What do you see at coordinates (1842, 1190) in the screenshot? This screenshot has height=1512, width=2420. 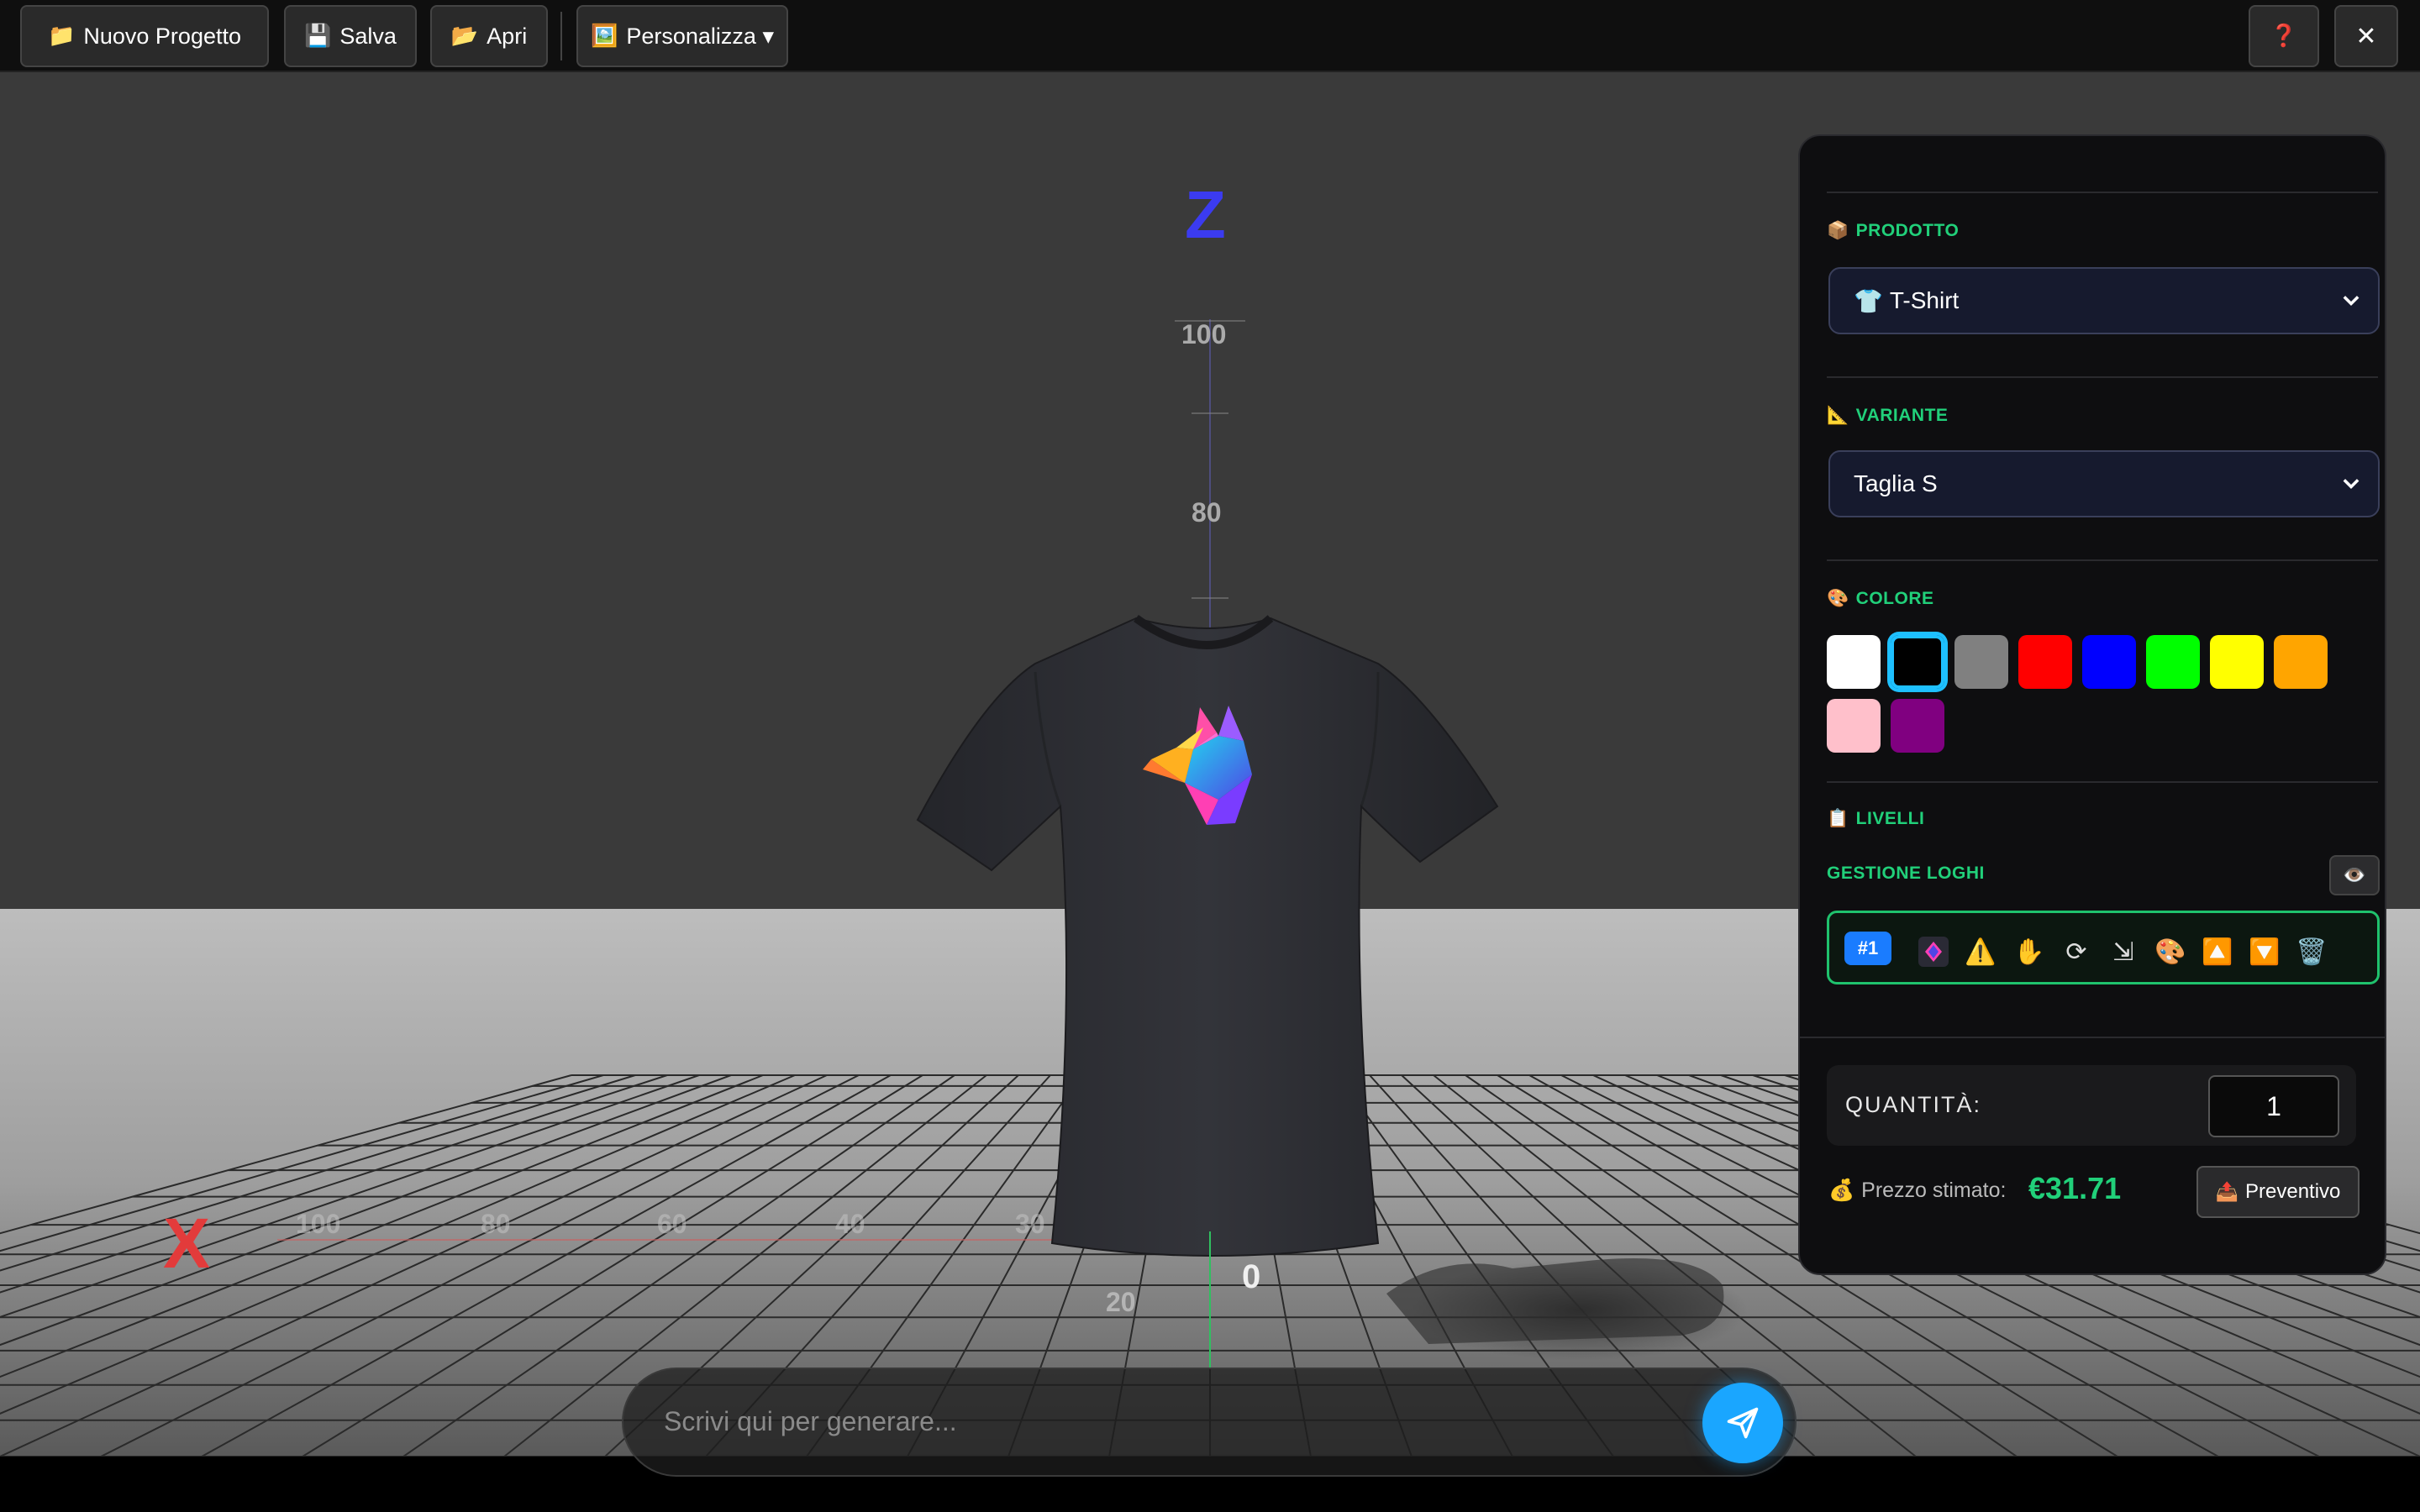 I see `money-bag-icon: 💰` at bounding box center [1842, 1190].